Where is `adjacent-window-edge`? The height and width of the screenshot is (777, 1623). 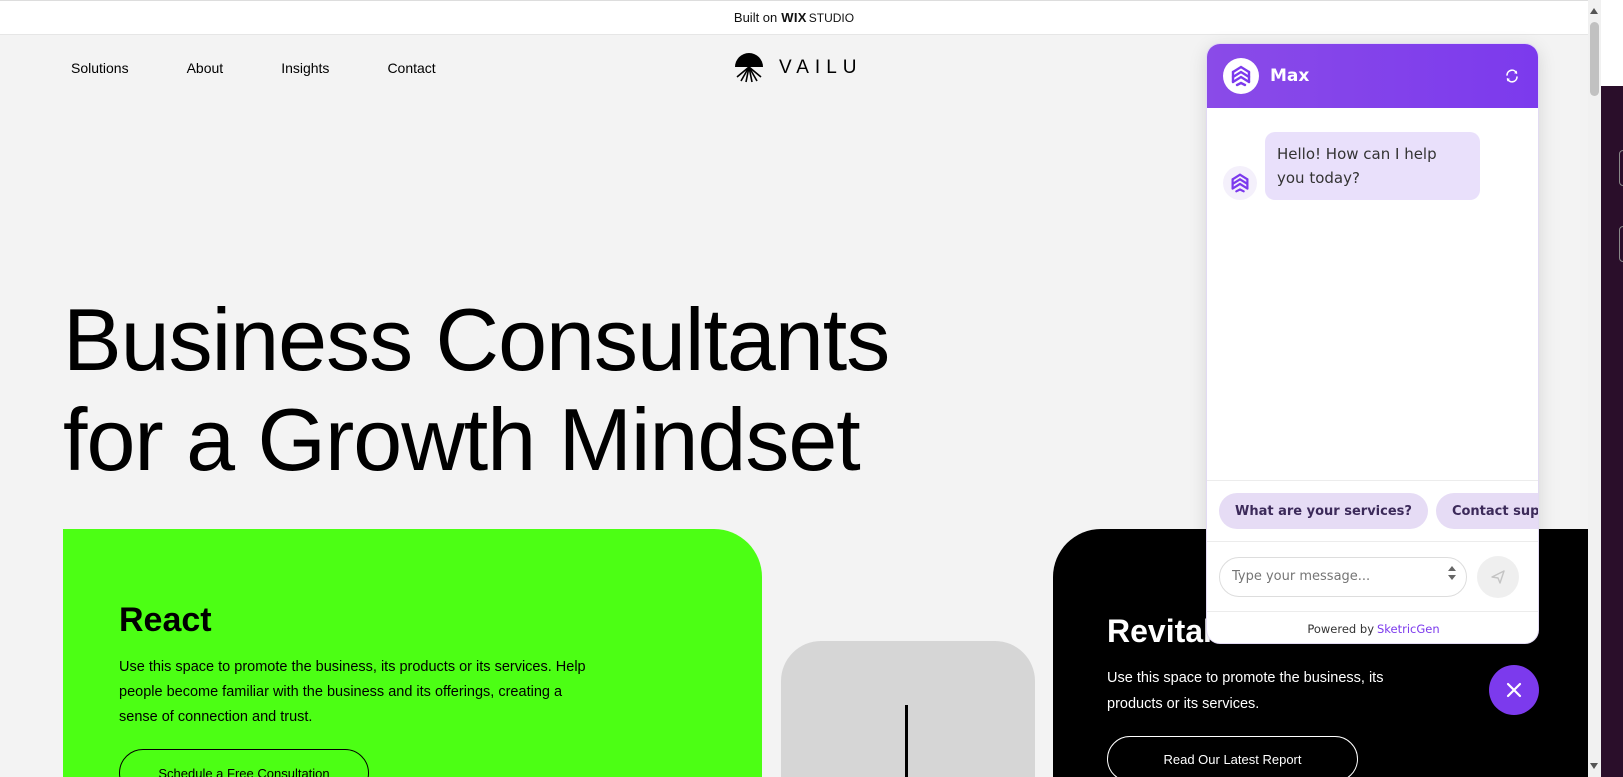 adjacent-window-edge is located at coordinates (1612, 388).